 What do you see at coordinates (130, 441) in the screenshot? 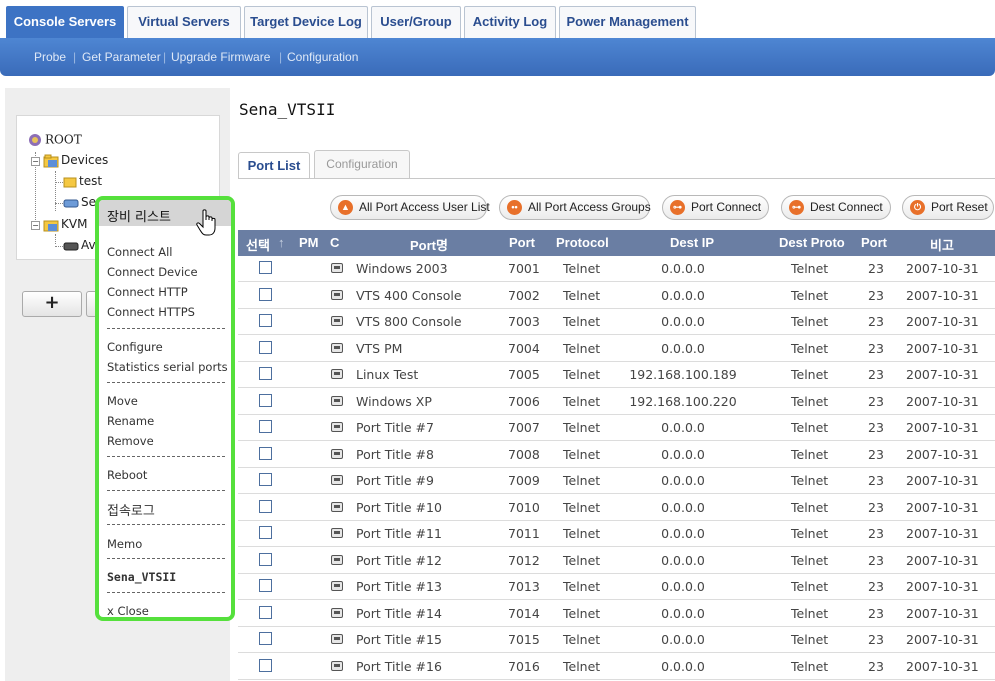
I see `menu-remove: Remove` at bounding box center [130, 441].